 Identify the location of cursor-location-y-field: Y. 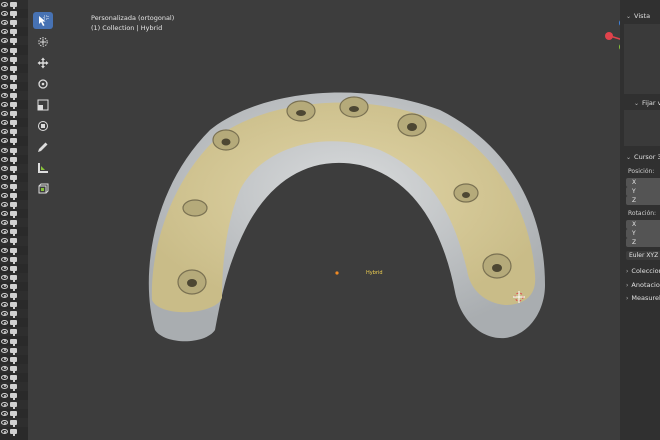
(643, 191).